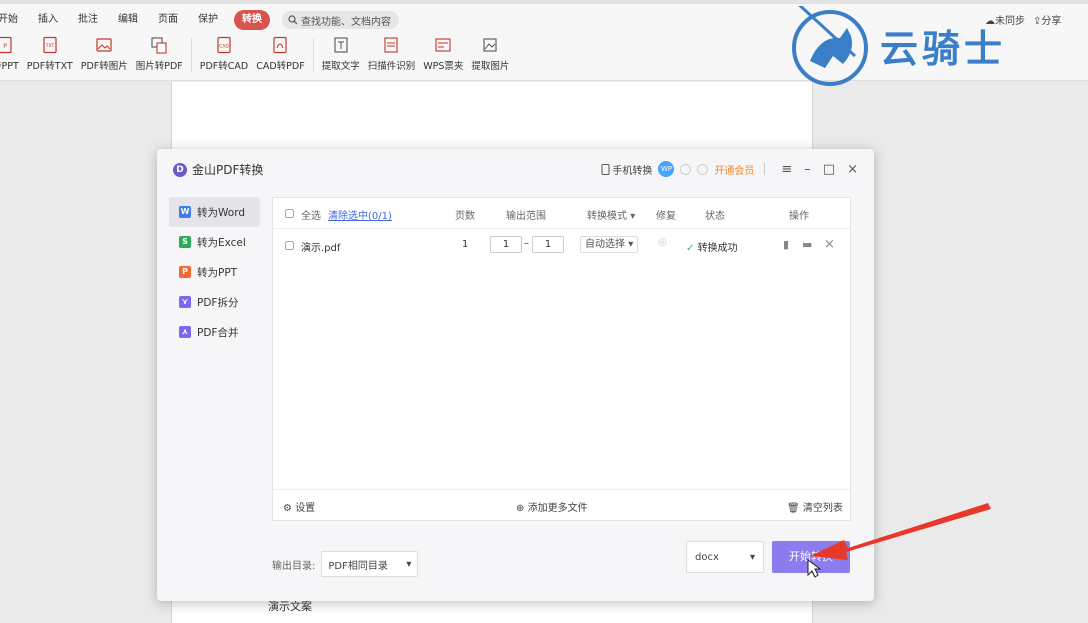 The height and width of the screenshot is (623, 1088). Describe the element at coordinates (50, 45) in the screenshot. I see `txt-file-icon: TXT` at that location.